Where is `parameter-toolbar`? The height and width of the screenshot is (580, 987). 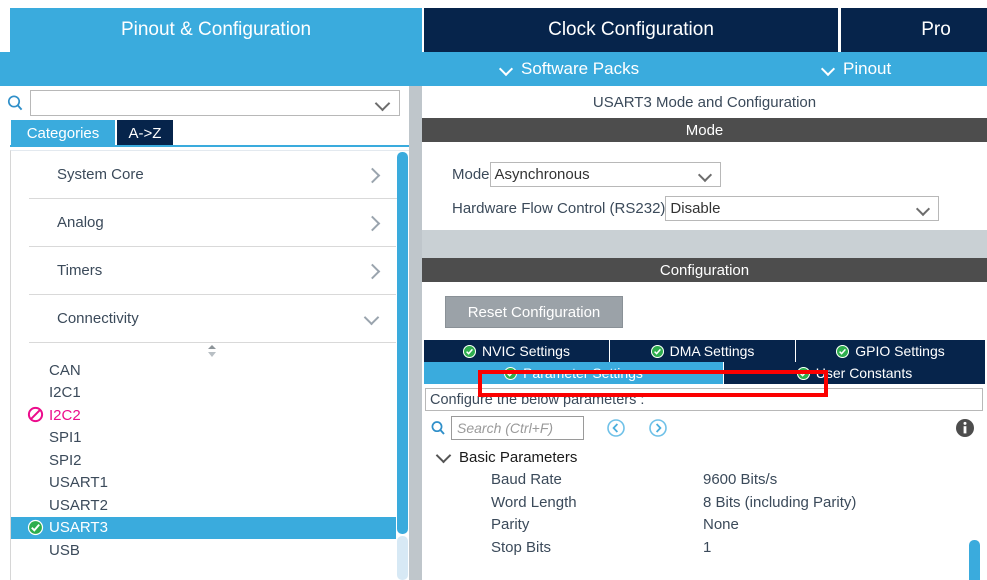 parameter-toolbar is located at coordinates (704, 428).